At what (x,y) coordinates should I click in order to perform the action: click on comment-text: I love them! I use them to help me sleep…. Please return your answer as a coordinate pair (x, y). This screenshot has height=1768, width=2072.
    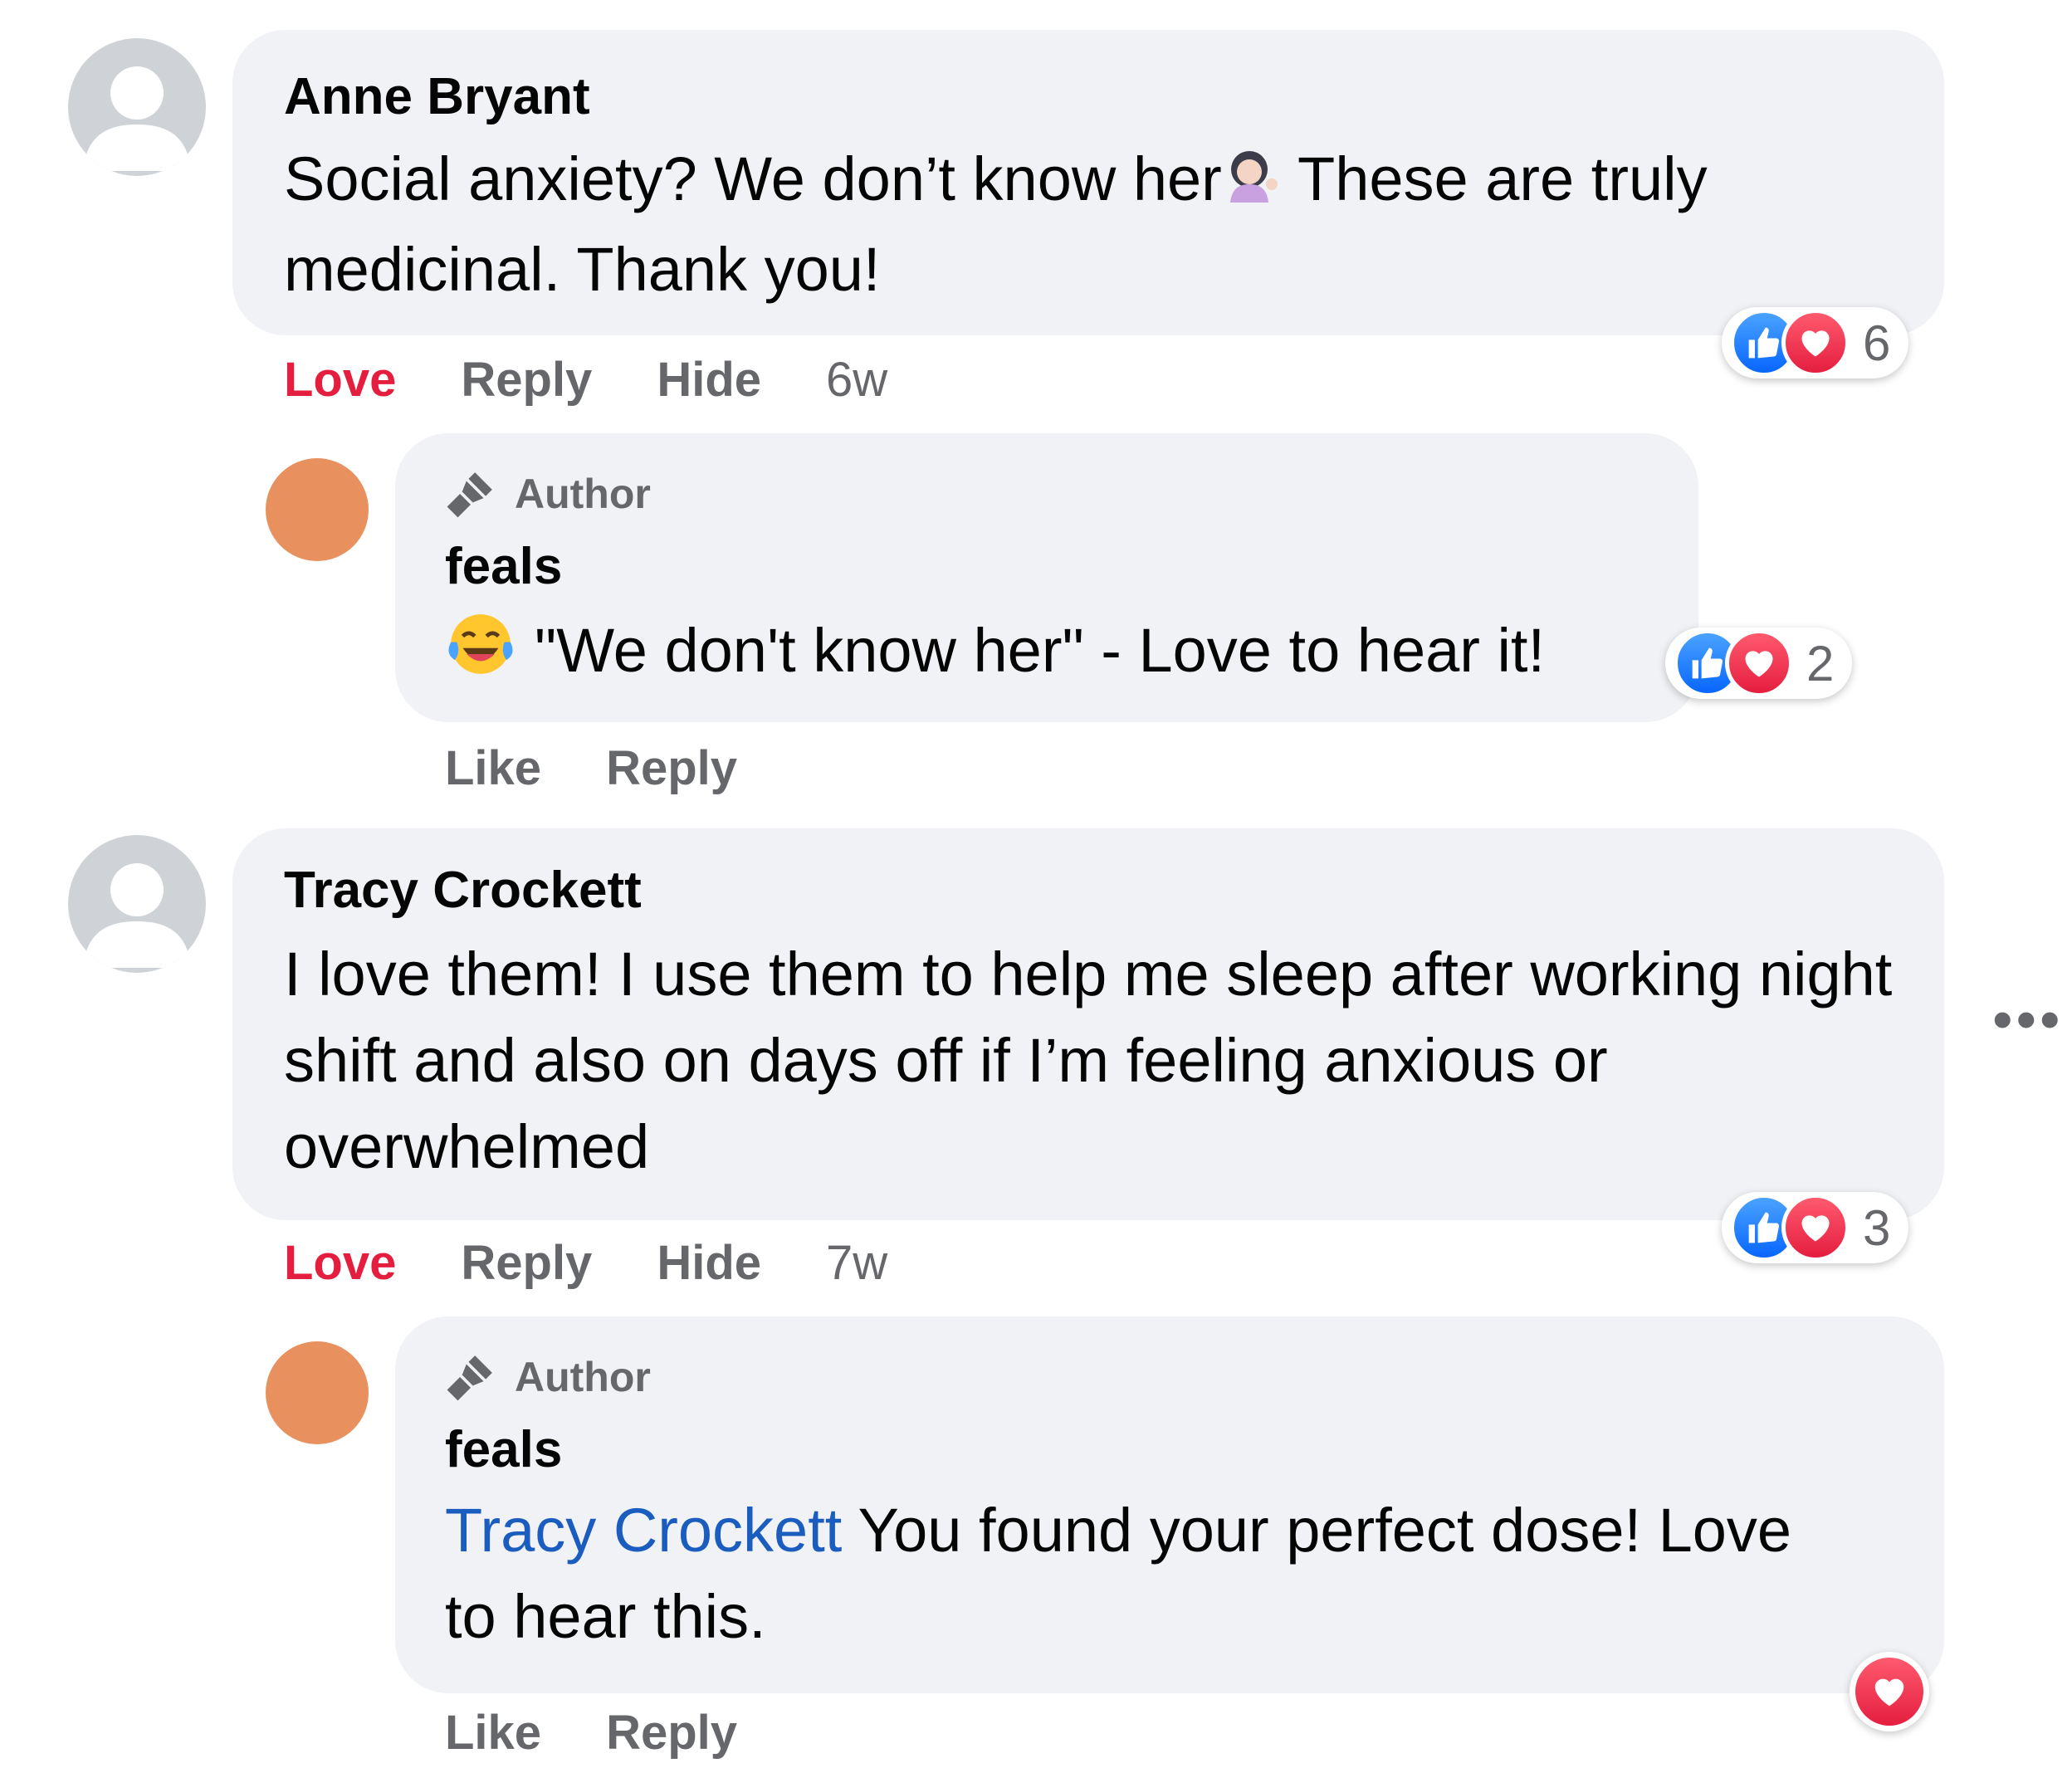
    Looking at the image, I should click on (1089, 1060).